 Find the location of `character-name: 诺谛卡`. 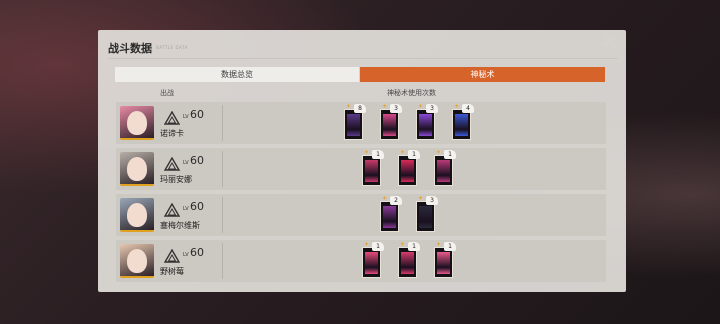

character-name: 诺谛卡 is located at coordinates (172, 133).